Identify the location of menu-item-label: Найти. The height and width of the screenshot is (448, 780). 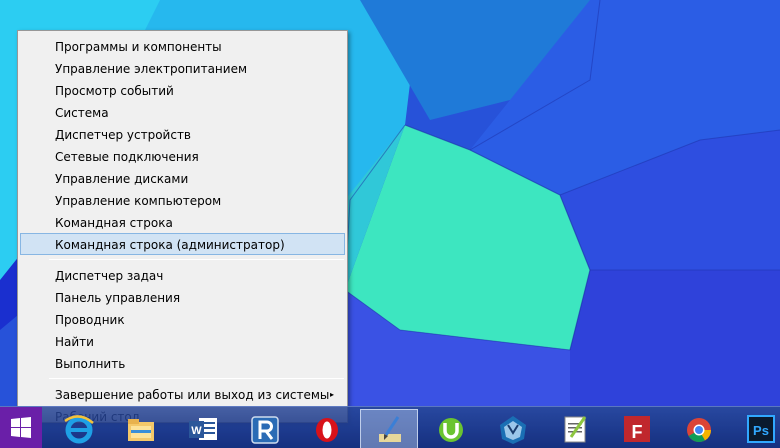
(74, 342).